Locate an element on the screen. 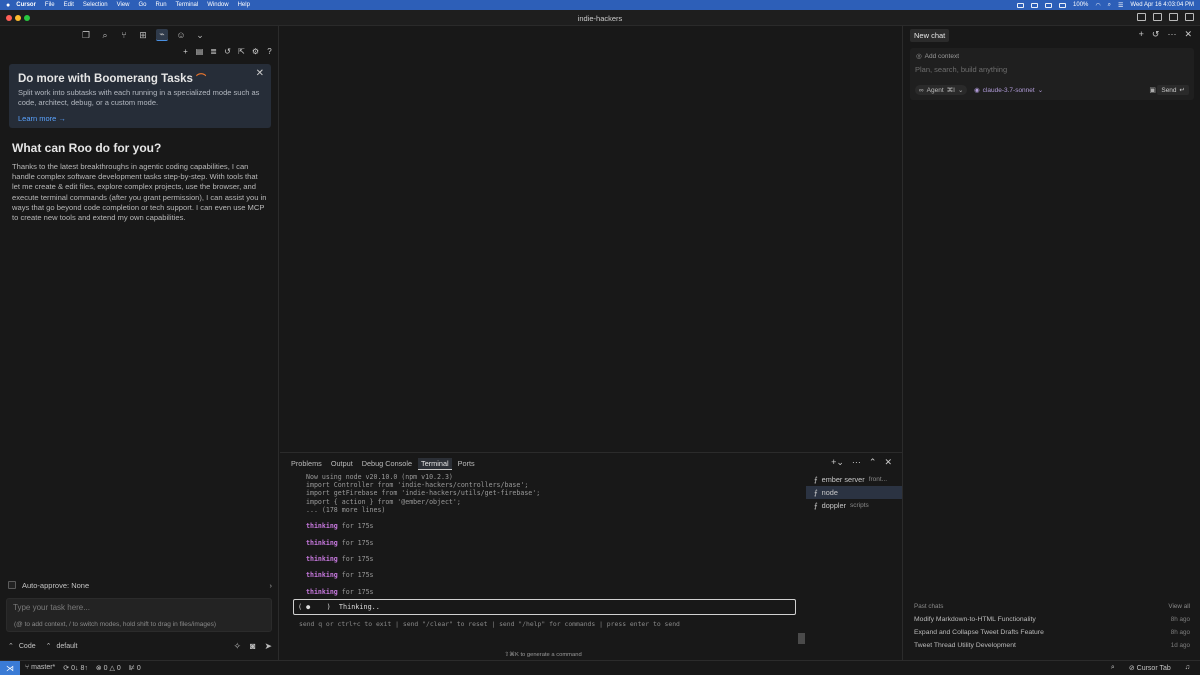 This screenshot has width=1200, height=675. terminal-item-doppler: ⨍ doppler scripts is located at coordinates (854, 505).